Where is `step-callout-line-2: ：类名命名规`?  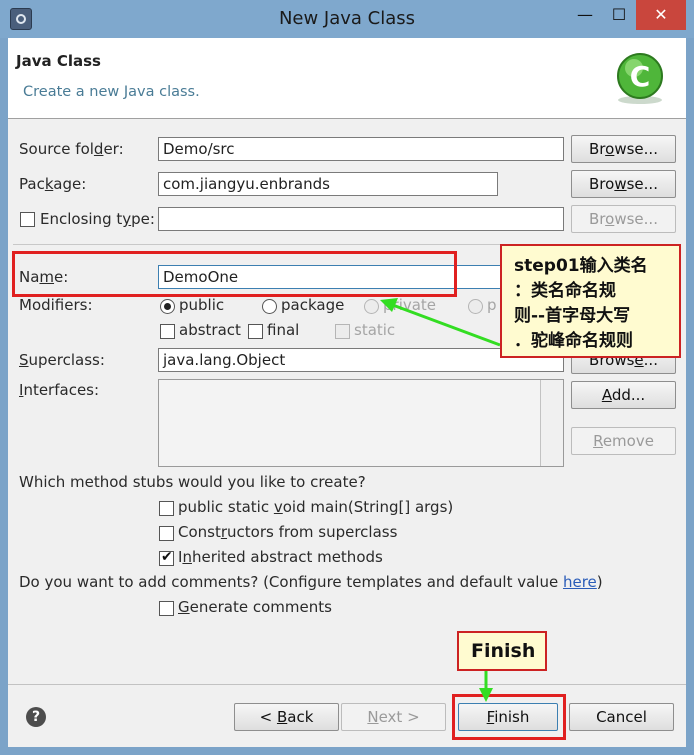
step-callout-line-2: ：类名命名规 is located at coordinates (565, 291).